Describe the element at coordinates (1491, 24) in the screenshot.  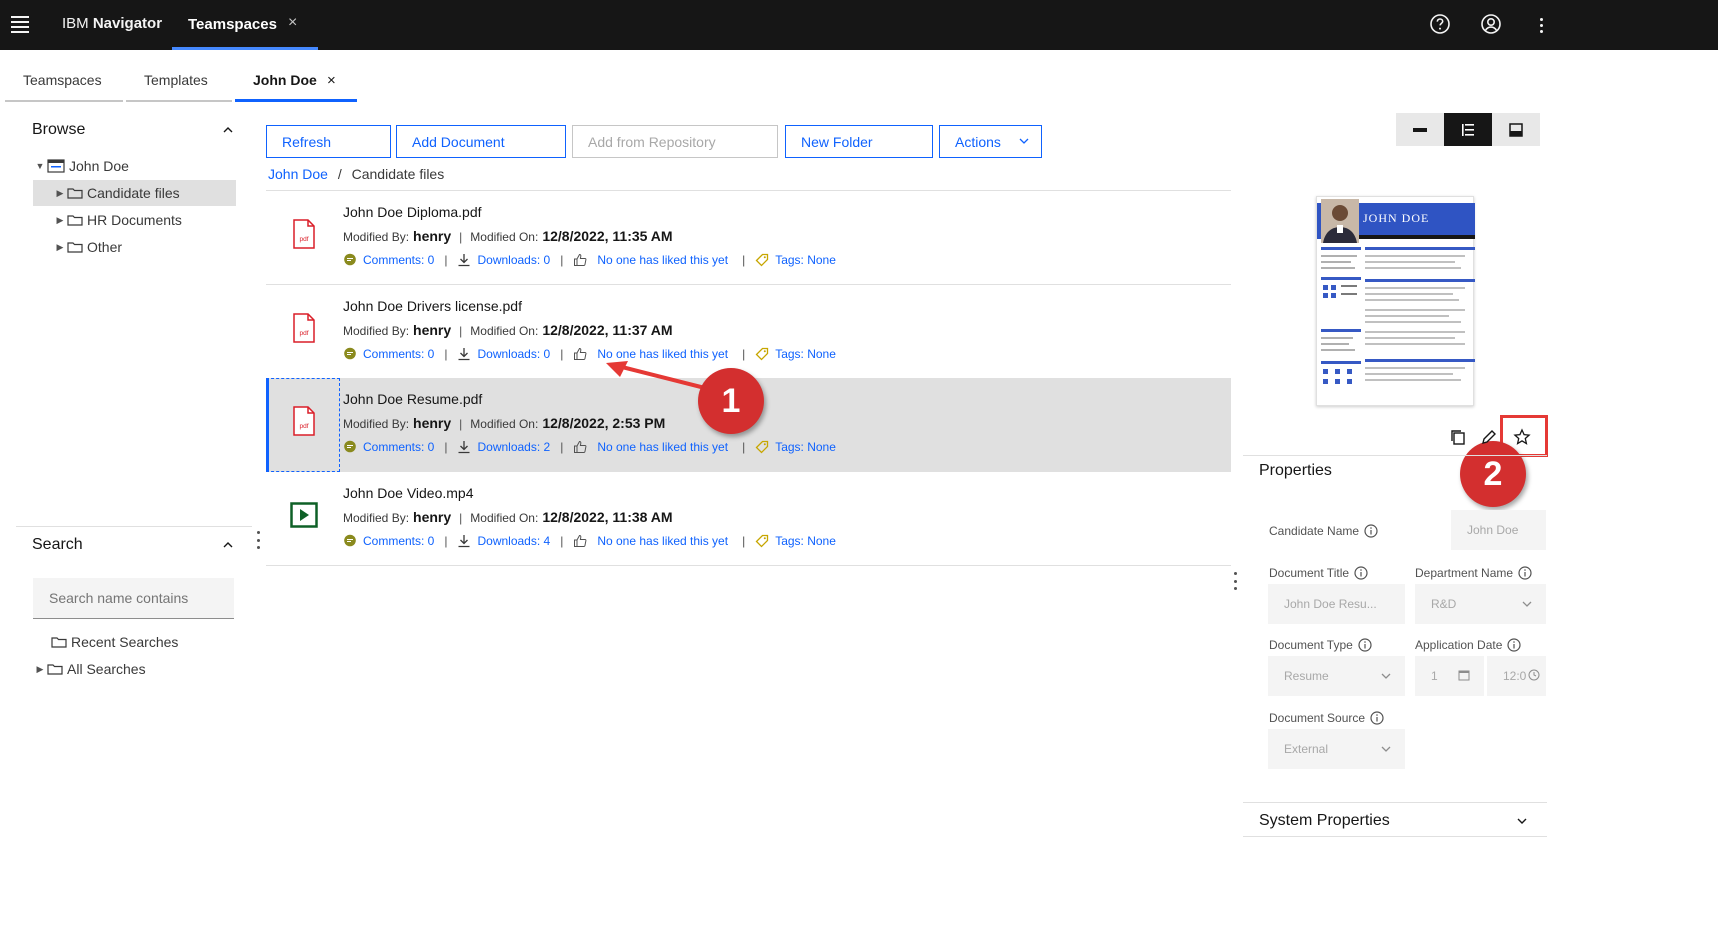
I see `user-avatar-icon` at that location.